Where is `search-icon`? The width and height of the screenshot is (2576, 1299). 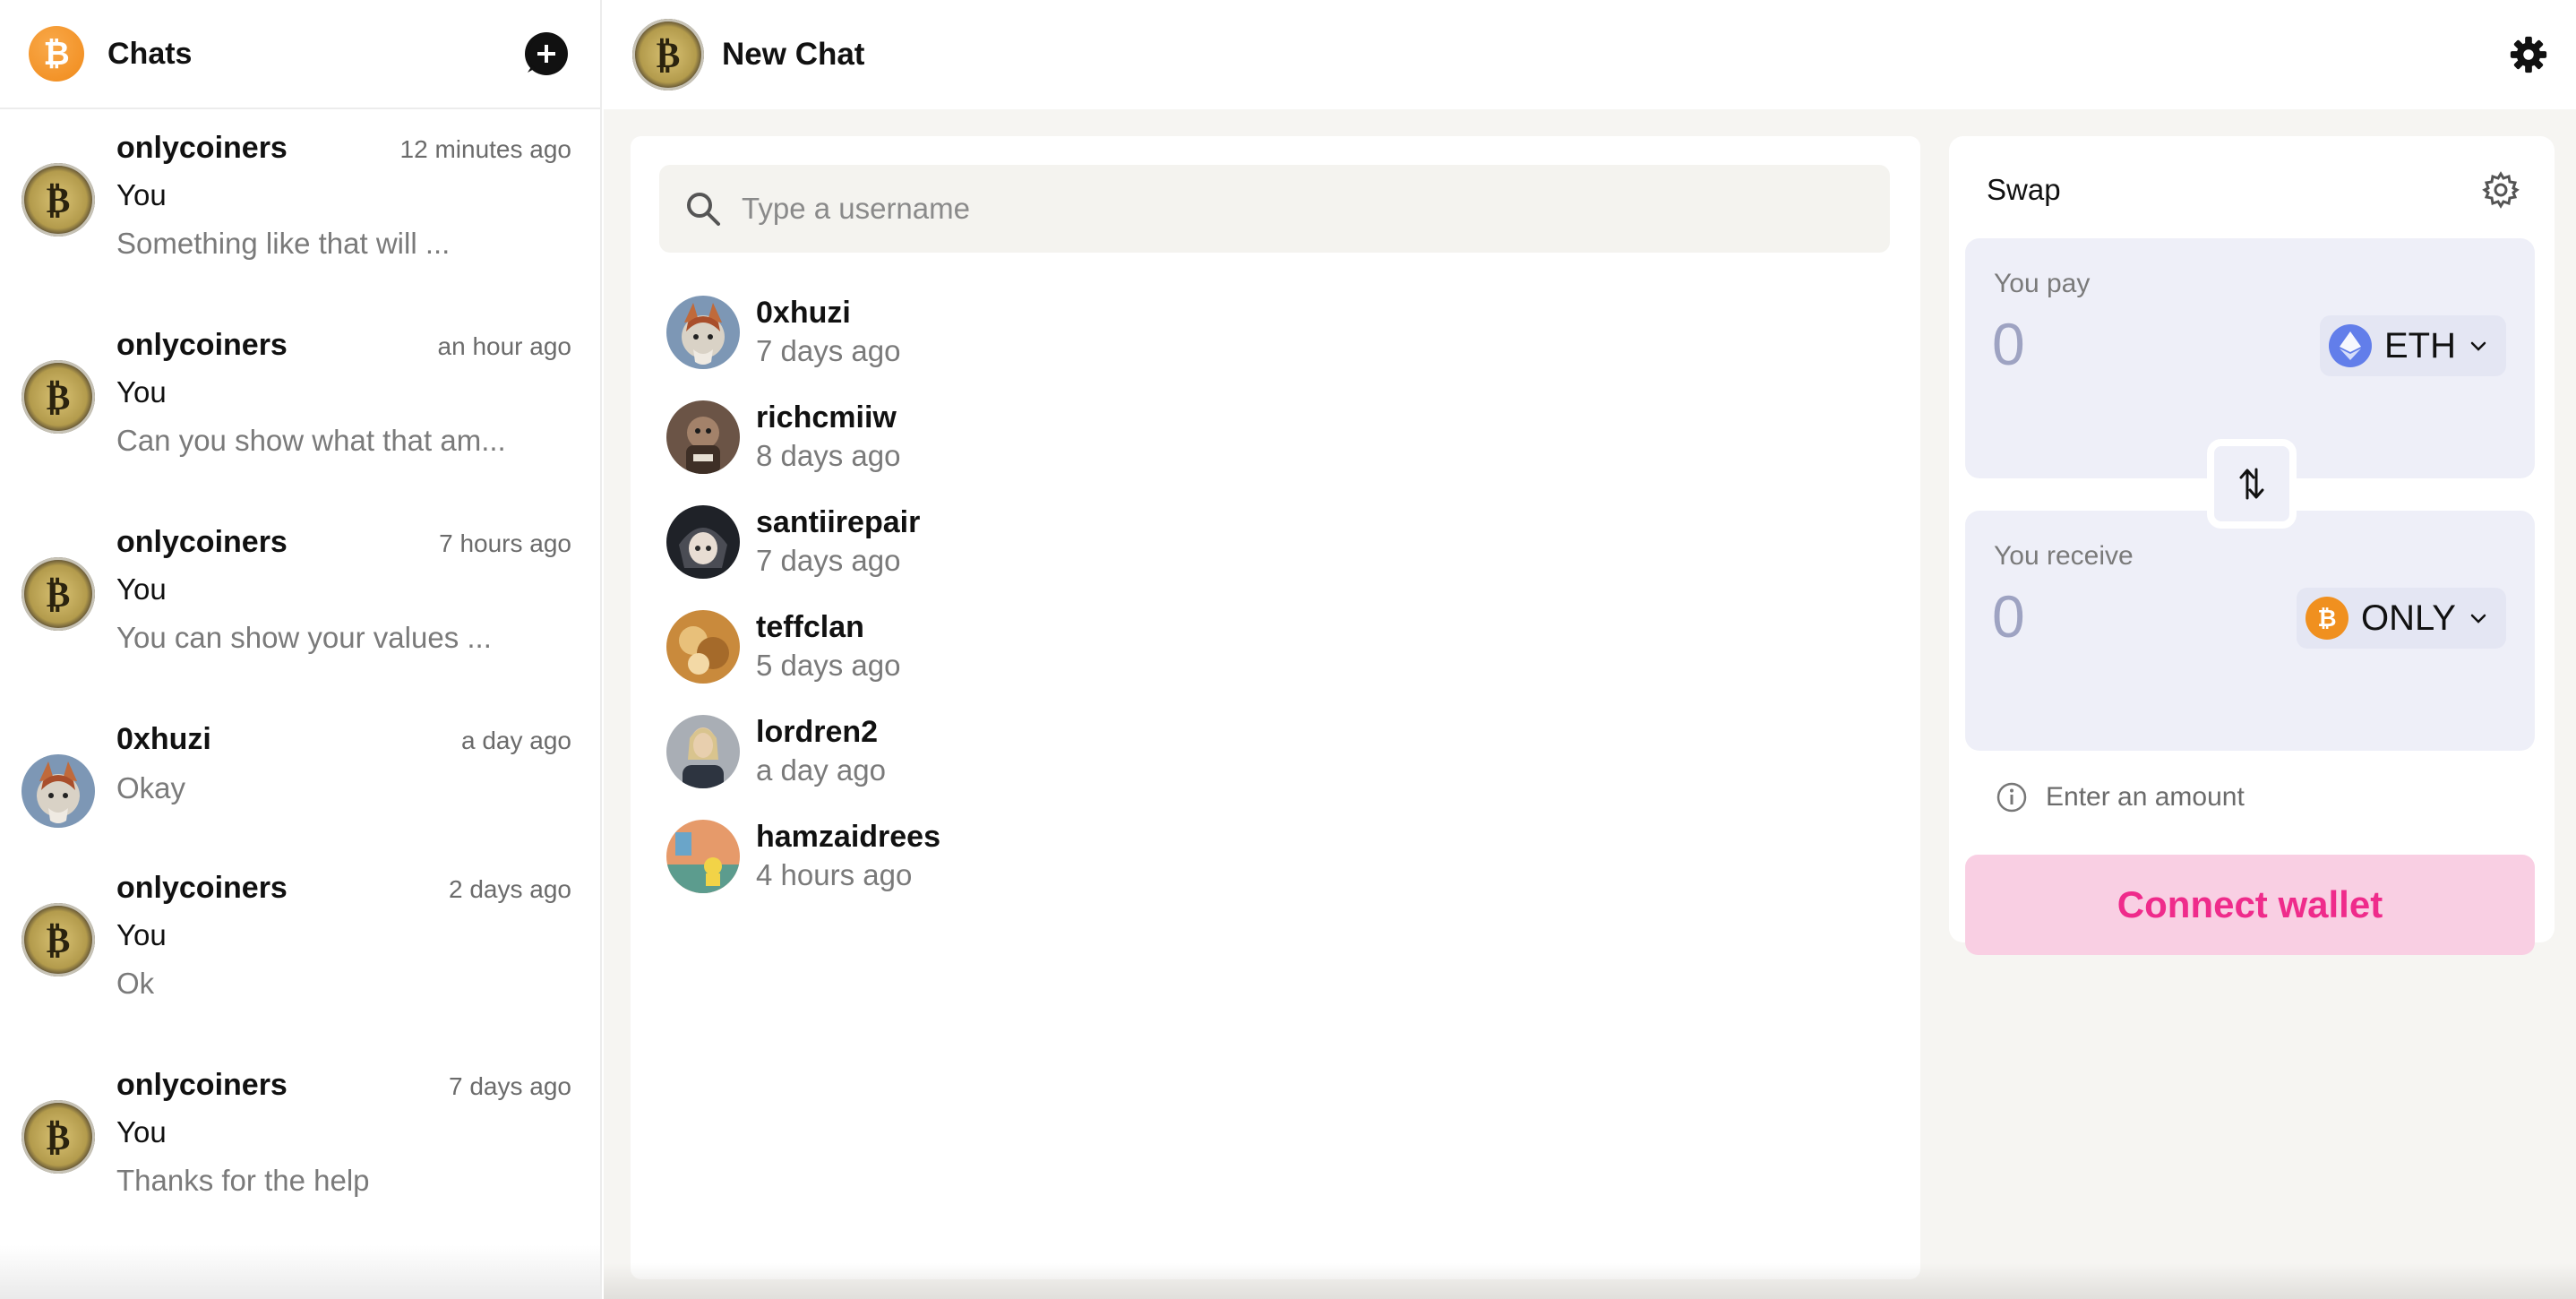
search-icon is located at coordinates (703, 209).